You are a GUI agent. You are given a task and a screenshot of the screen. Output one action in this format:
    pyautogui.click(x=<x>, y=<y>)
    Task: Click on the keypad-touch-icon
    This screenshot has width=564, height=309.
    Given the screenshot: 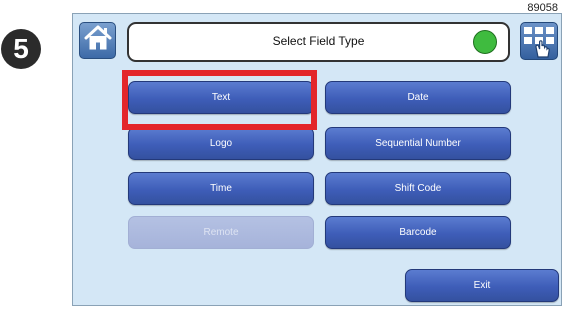 What is the action you would take?
    pyautogui.click(x=539, y=45)
    